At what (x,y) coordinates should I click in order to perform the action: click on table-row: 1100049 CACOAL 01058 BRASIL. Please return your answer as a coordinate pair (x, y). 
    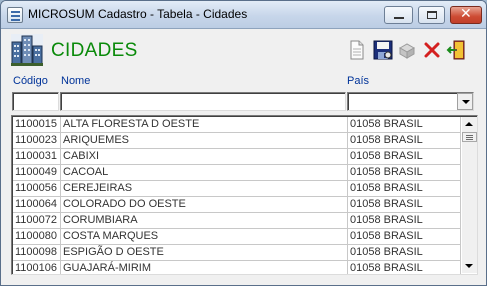
    Looking at the image, I should click on (237, 173).